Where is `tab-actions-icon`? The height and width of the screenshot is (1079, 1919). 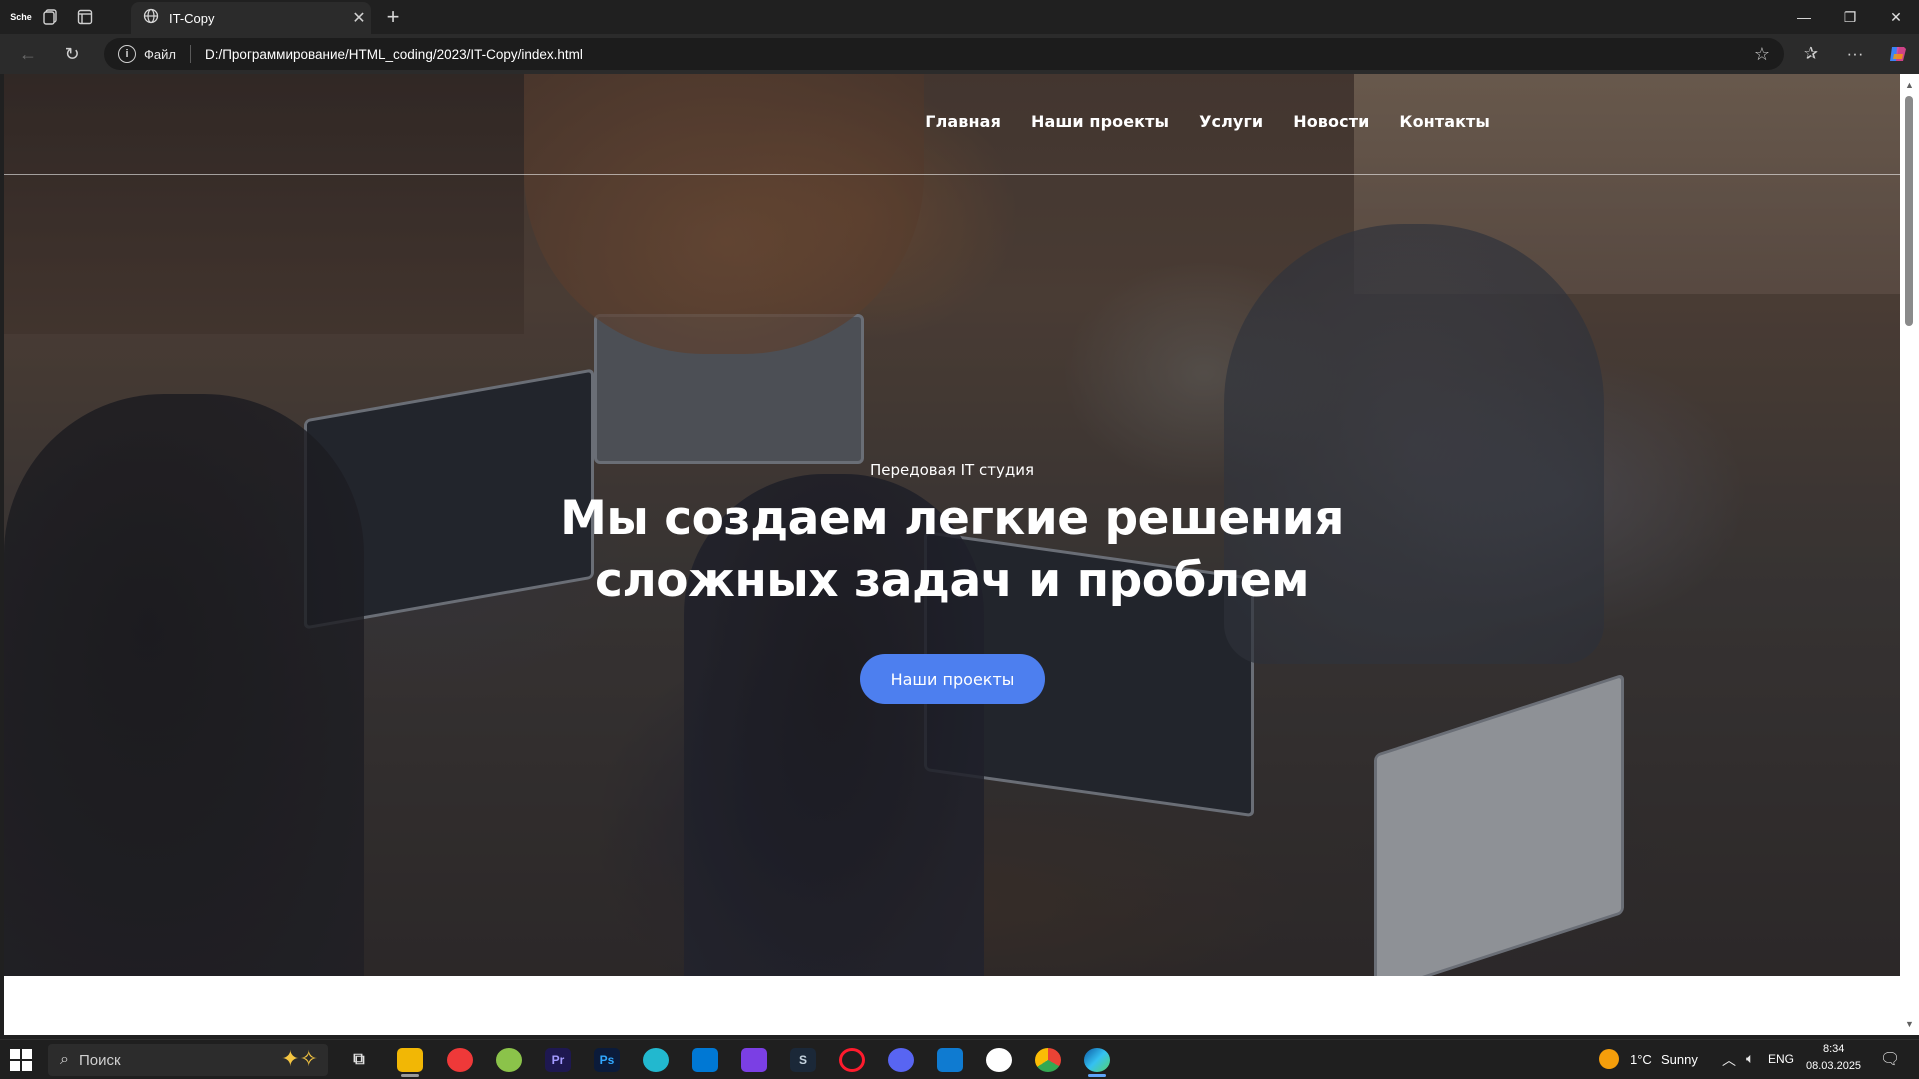 tab-actions-icon is located at coordinates (85, 17).